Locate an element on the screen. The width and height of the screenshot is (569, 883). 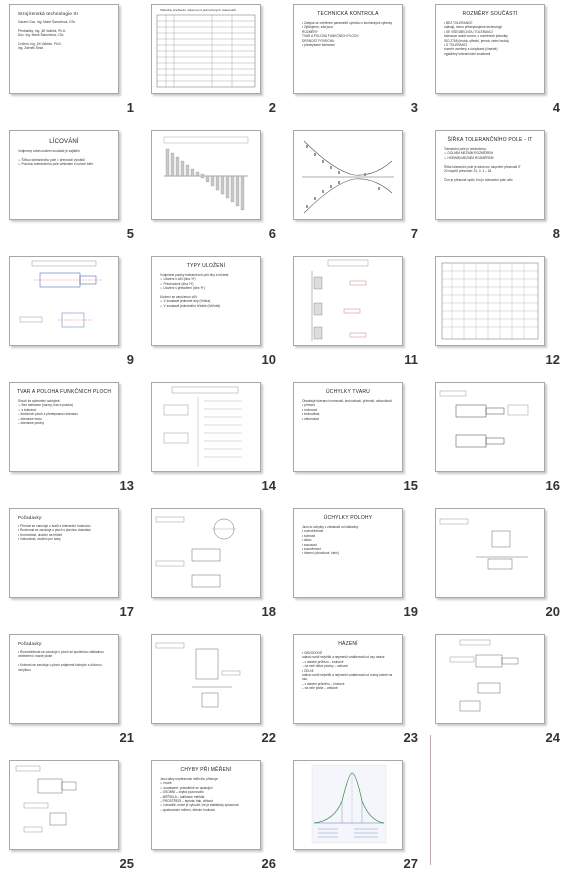
slide-number: 20 is located at coordinates (552, 611).